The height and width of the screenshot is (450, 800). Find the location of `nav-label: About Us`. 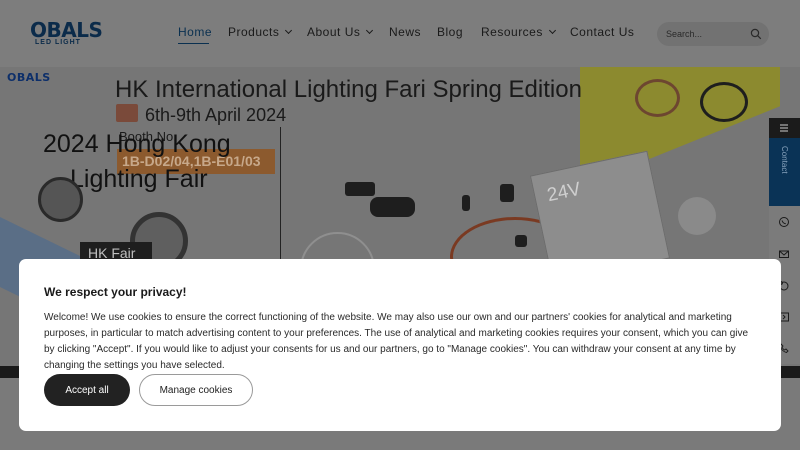

nav-label: About Us is located at coordinates (334, 32).